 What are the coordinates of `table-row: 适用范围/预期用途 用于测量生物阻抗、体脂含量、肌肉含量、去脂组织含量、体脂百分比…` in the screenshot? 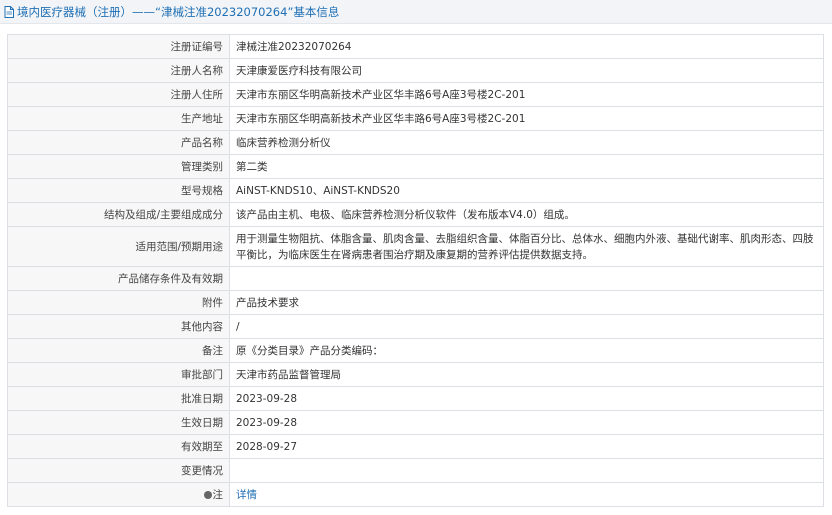 It's located at (415, 246).